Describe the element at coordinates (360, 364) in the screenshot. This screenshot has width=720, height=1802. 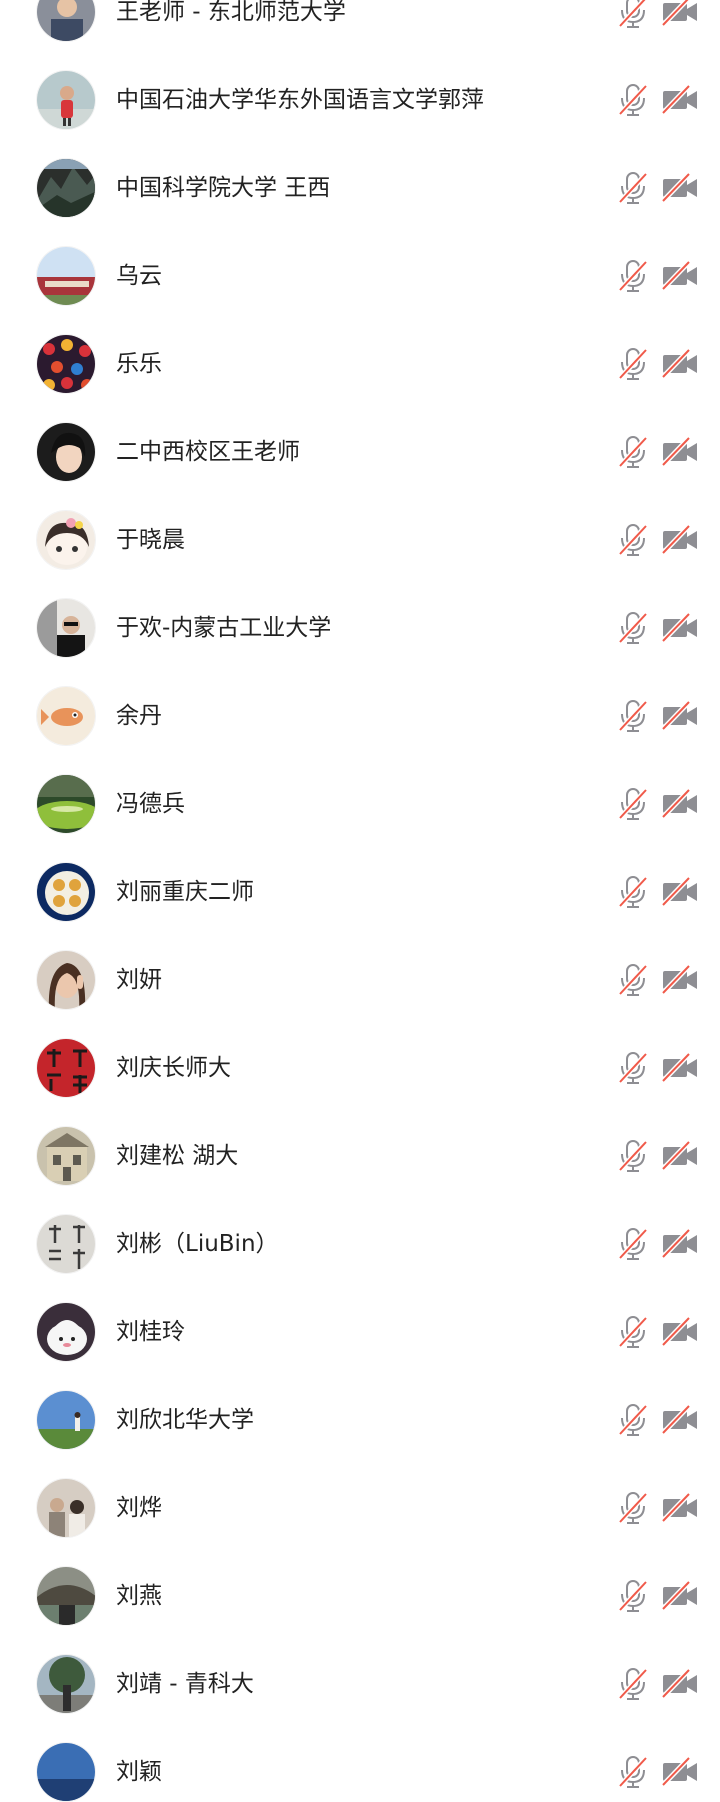
I see `participant-row: 乐乐` at that location.